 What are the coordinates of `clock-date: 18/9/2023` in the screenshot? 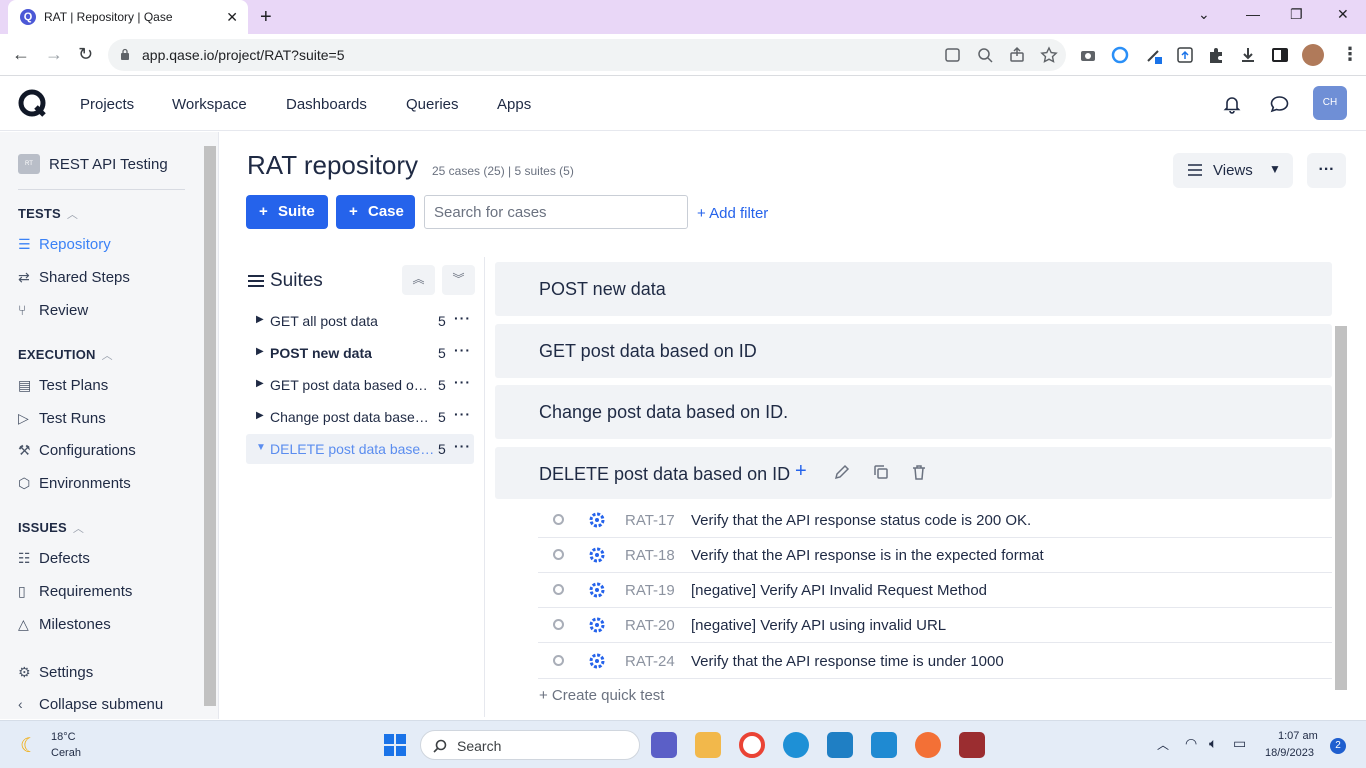 It's located at (1289, 753).